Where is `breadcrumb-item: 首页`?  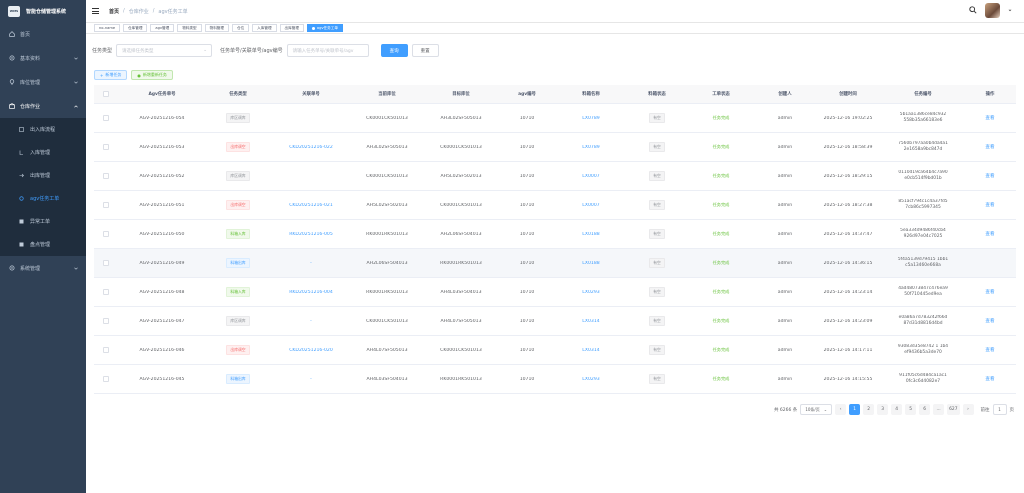
breadcrumb-item: 首页 is located at coordinates (114, 11).